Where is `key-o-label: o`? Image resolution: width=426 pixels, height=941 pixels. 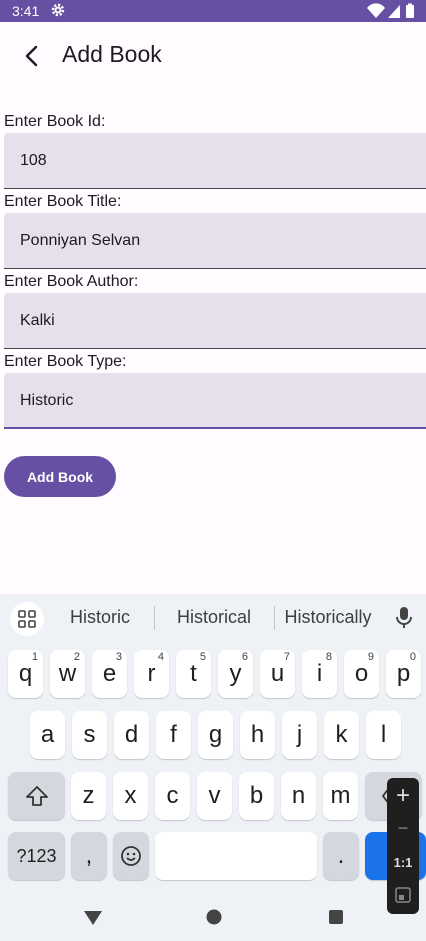
key-o-label: o is located at coordinates (361, 673).